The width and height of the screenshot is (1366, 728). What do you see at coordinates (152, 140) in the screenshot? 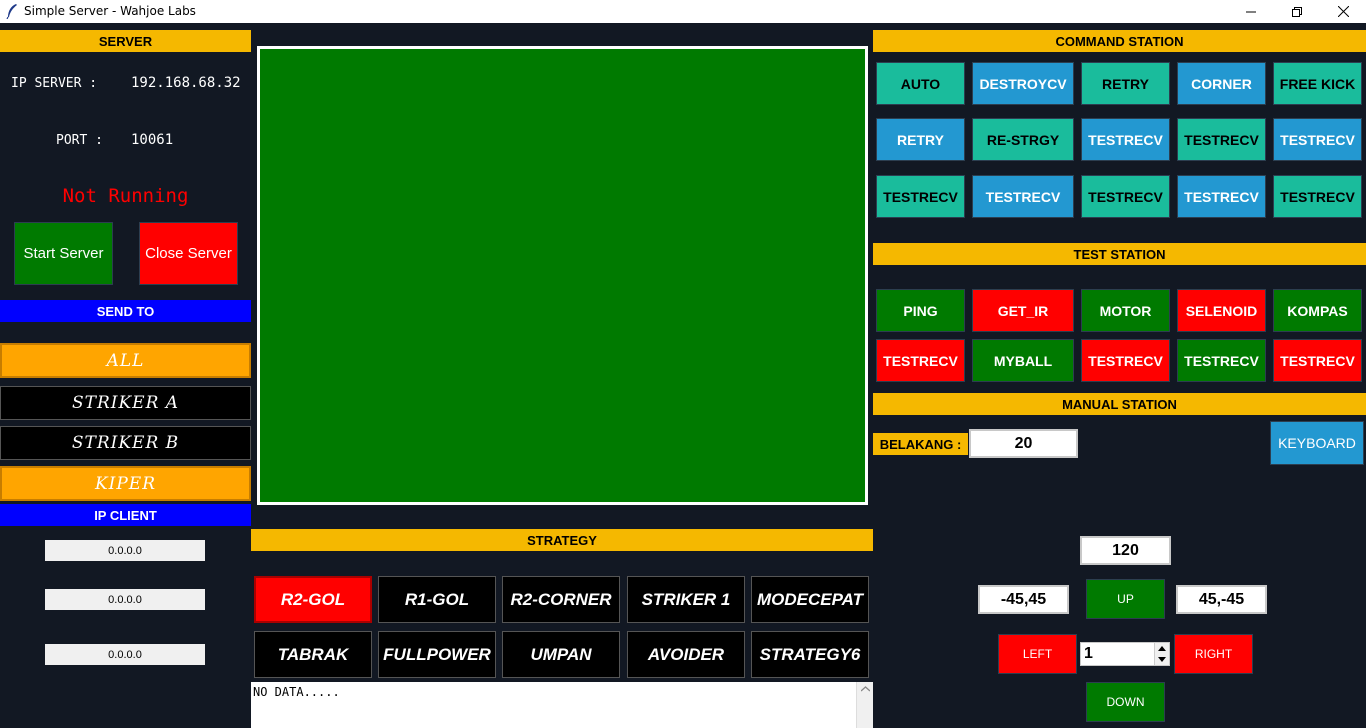
I see `port-value: 10061` at bounding box center [152, 140].